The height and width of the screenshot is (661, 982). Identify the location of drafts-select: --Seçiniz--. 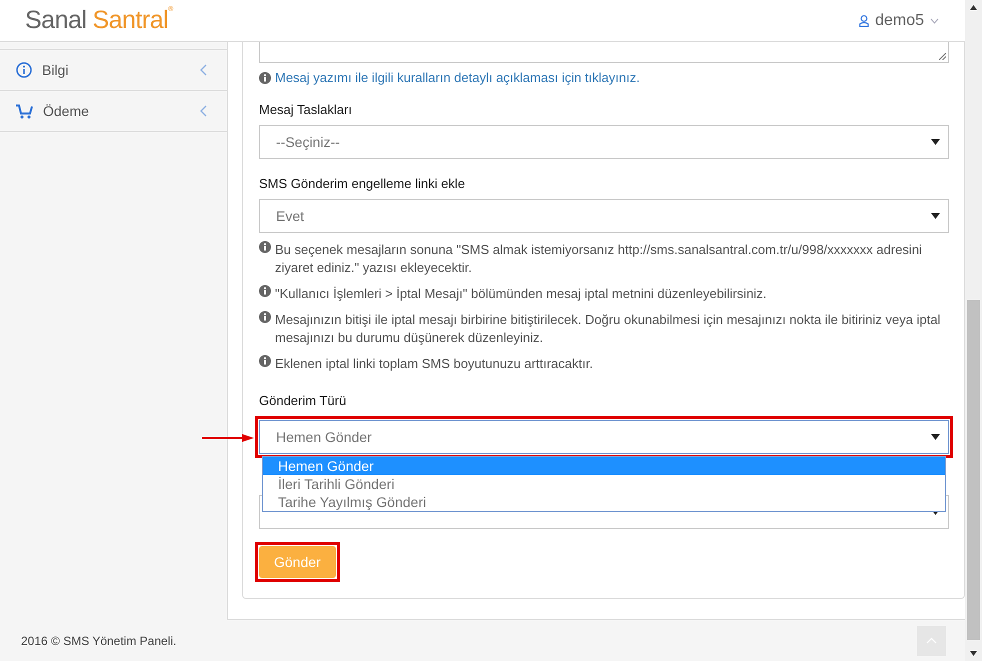
(604, 142).